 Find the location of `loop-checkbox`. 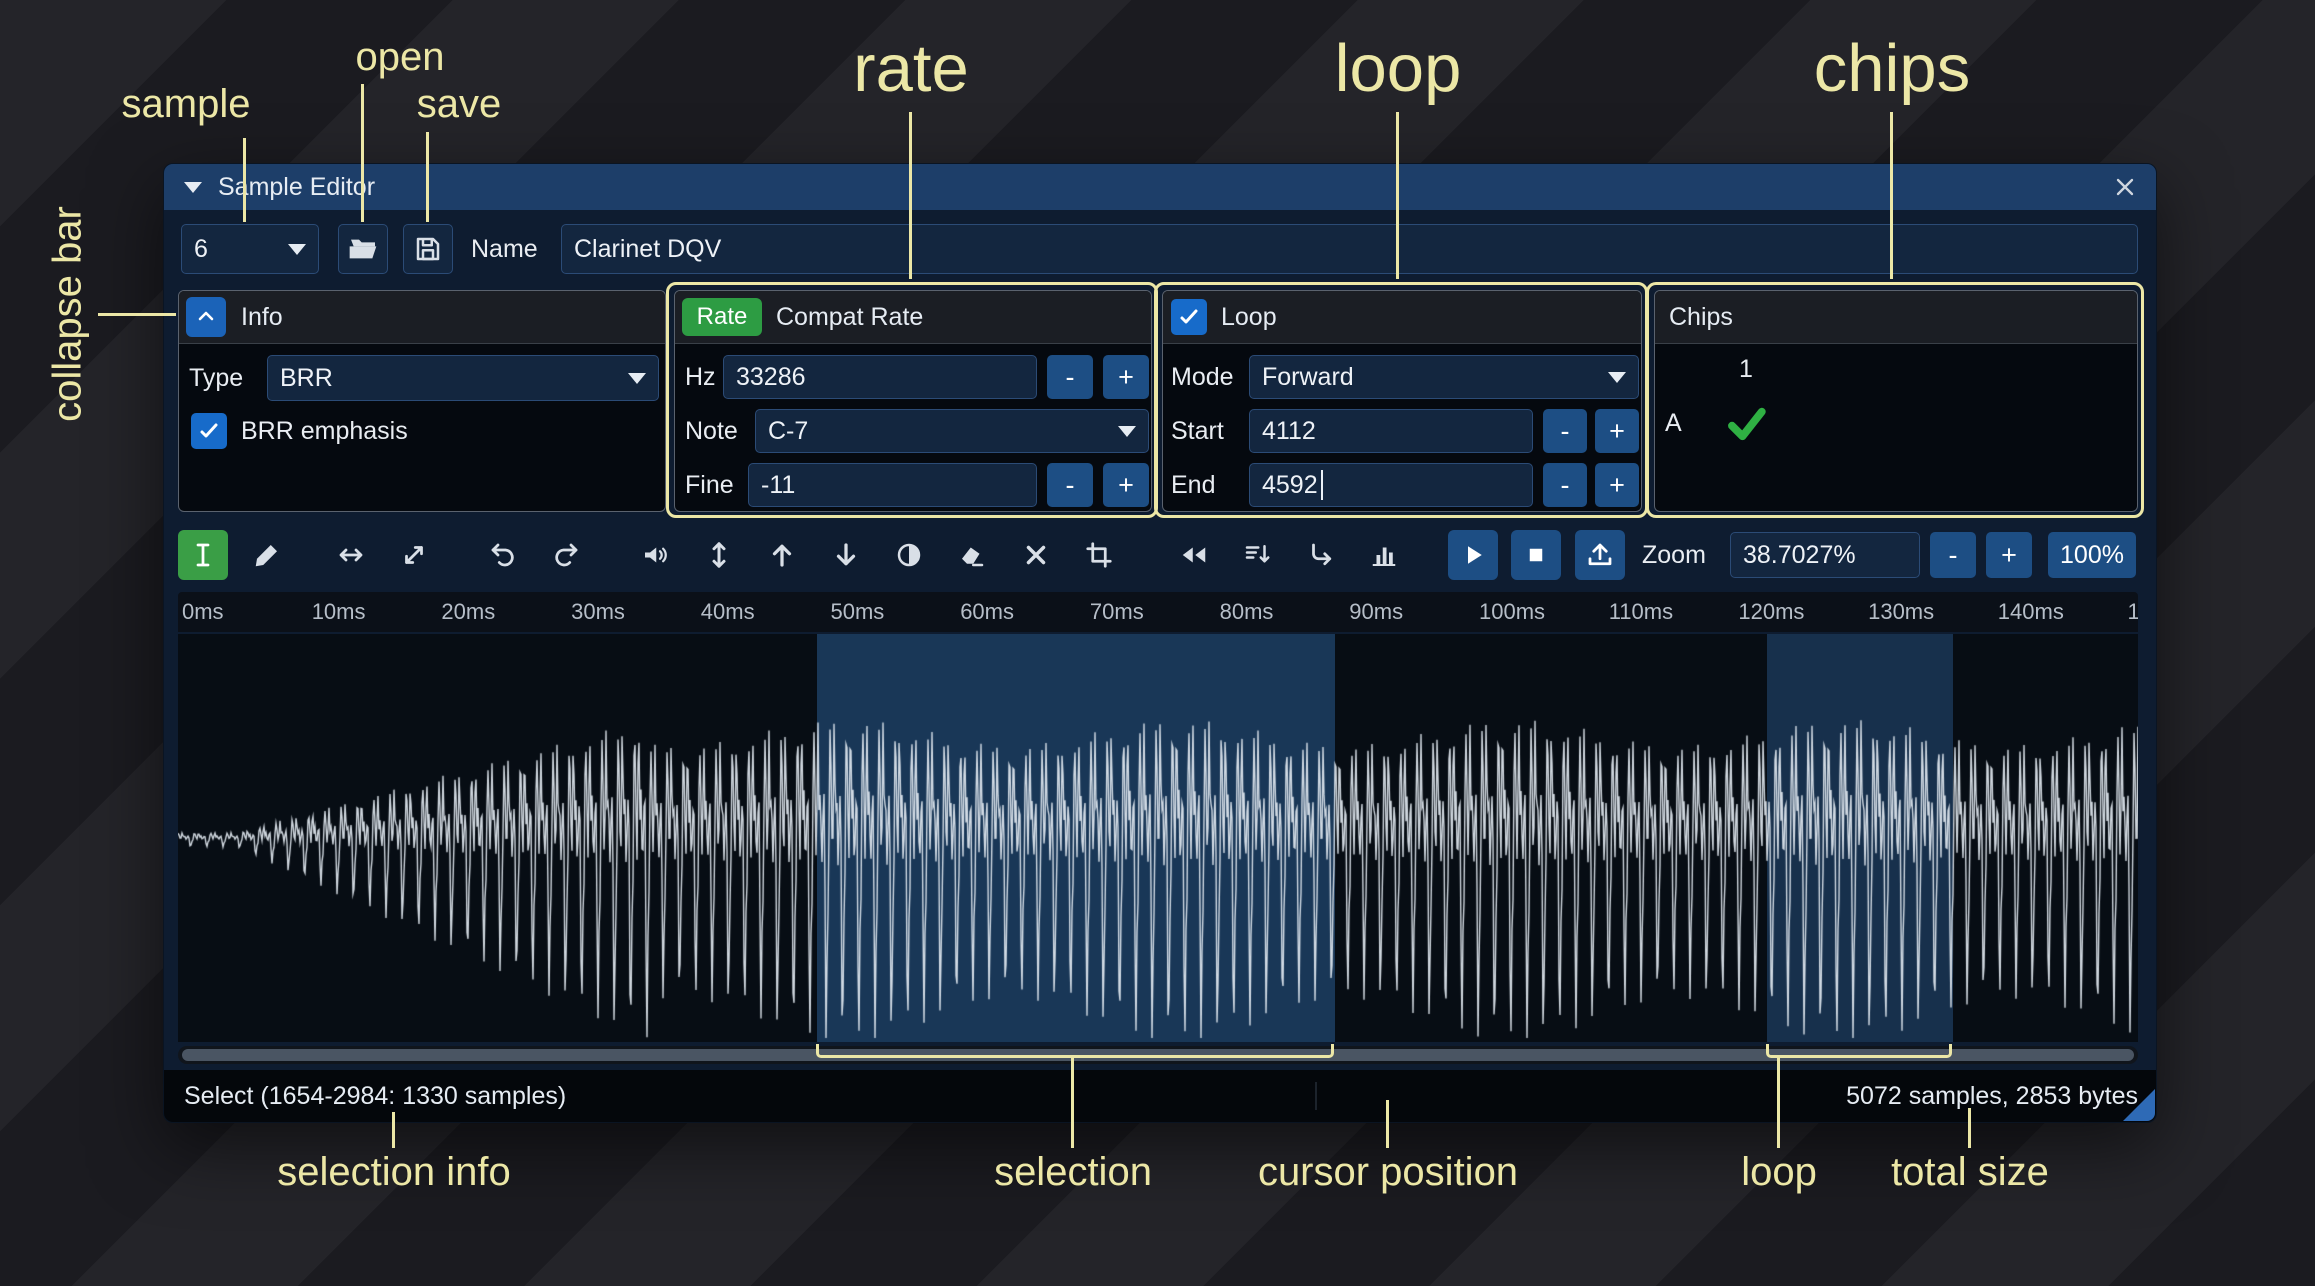

loop-checkbox is located at coordinates (1189, 317).